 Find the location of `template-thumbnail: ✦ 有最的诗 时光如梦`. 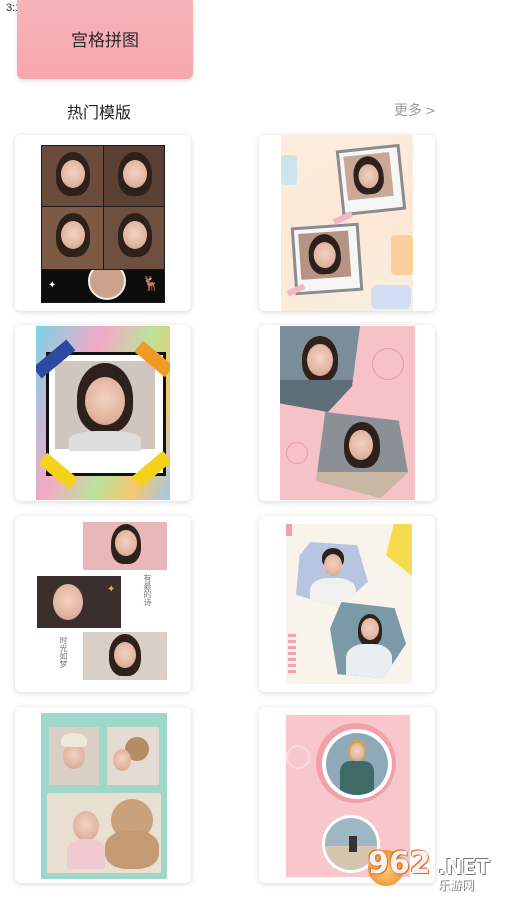

template-thumbnail: ✦ 有最的诗 时光如梦 is located at coordinates (102, 602).